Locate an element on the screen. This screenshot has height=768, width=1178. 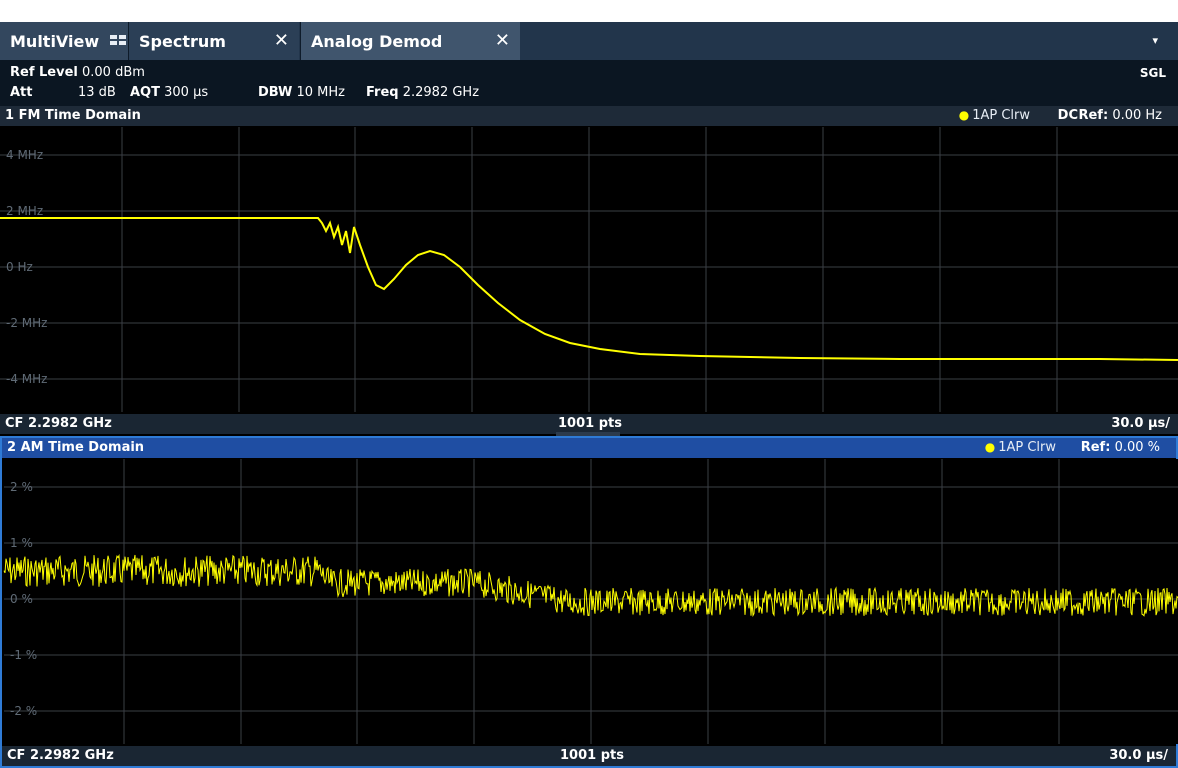
info-row-1: Ref Level 0.00 dBm is located at coordinates (77, 72).